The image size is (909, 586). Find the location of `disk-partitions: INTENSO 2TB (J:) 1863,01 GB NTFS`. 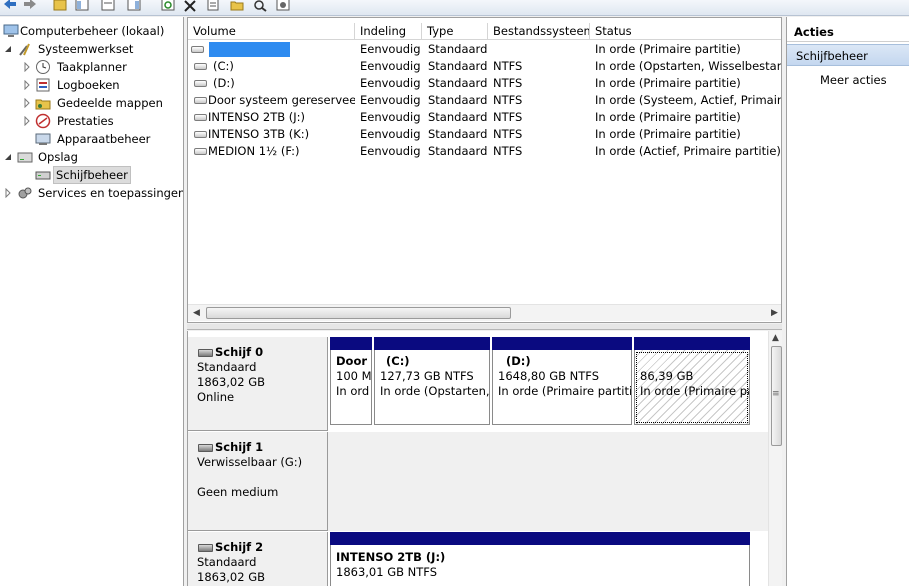

disk-partitions: INTENSO 2TB (J:) 1863,01 GB NTFS is located at coordinates (548, 559).